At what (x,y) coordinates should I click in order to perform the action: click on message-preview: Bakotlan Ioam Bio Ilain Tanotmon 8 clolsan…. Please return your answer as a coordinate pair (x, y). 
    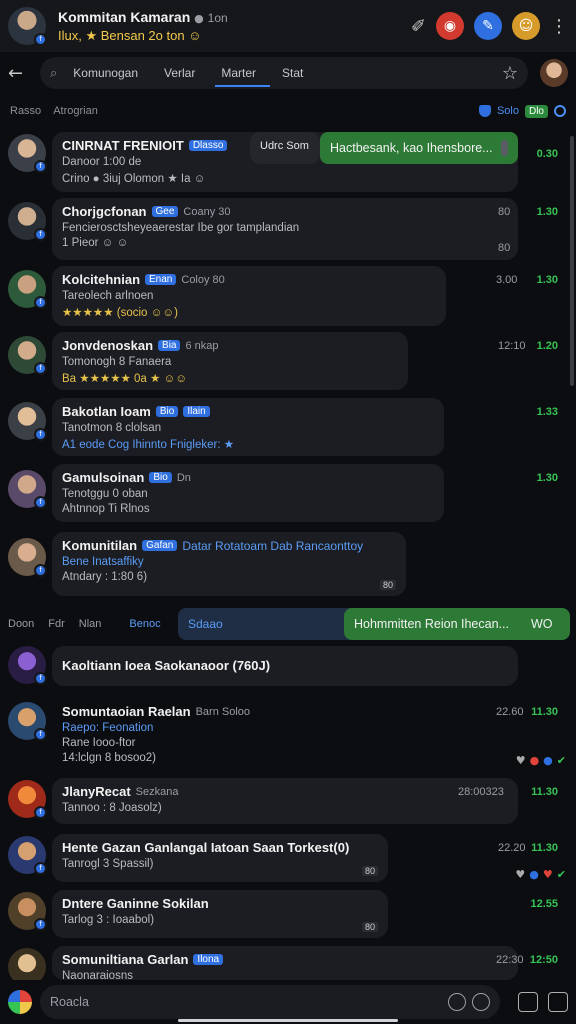
    Looking at the image, I should click on (248, 427).